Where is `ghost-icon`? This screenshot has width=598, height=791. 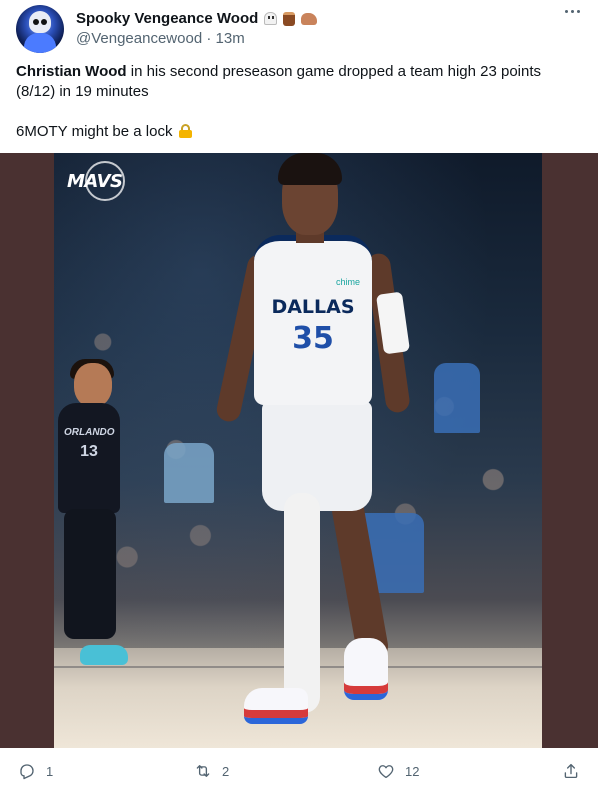 ghost-icon is located at coordinates (271, 18).